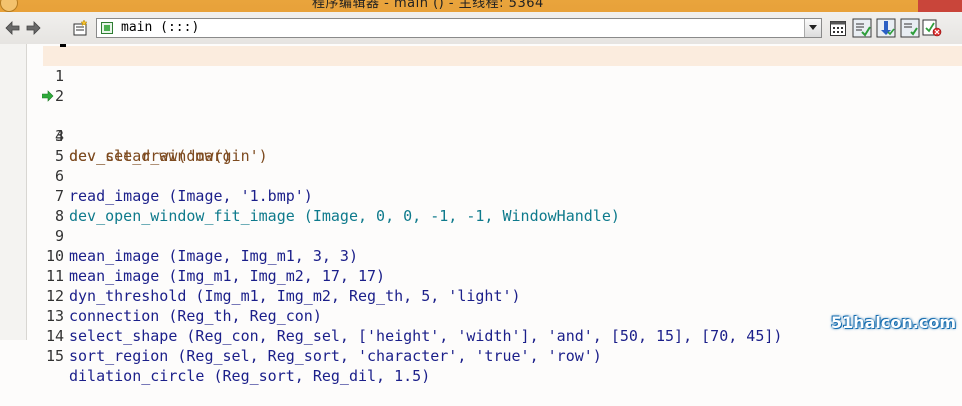 This screenshot has width=962, height=406. I want to click on code-line: 5, so click(481, 145).